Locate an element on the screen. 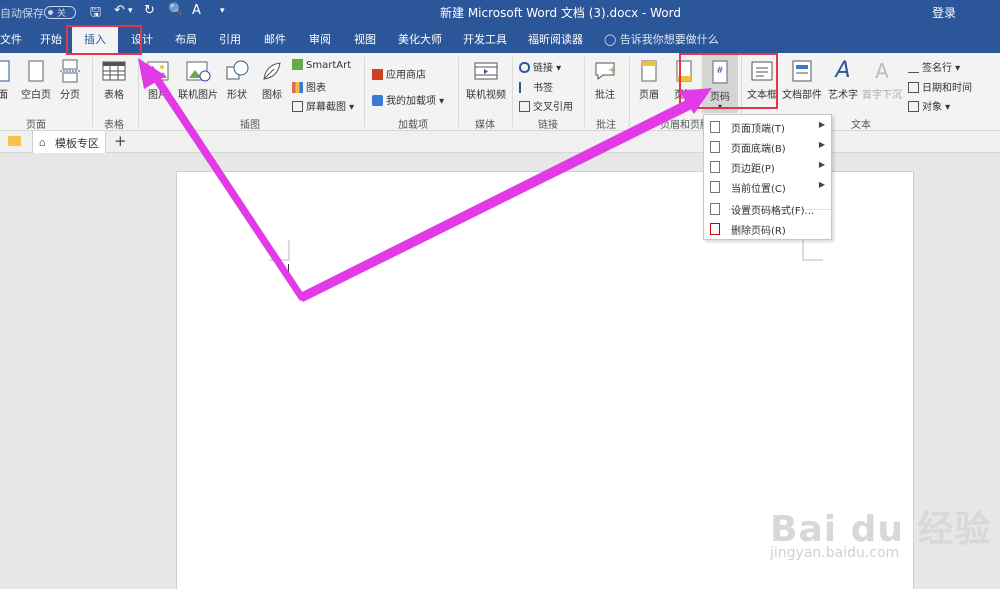  bookmark-icon is located at coordinates (524, 87).